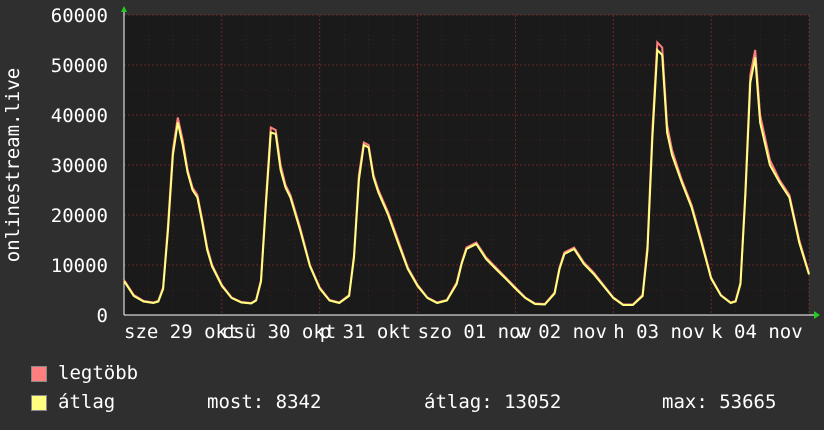  I want to click on y-tick-label: 50000, so click(79, 66).